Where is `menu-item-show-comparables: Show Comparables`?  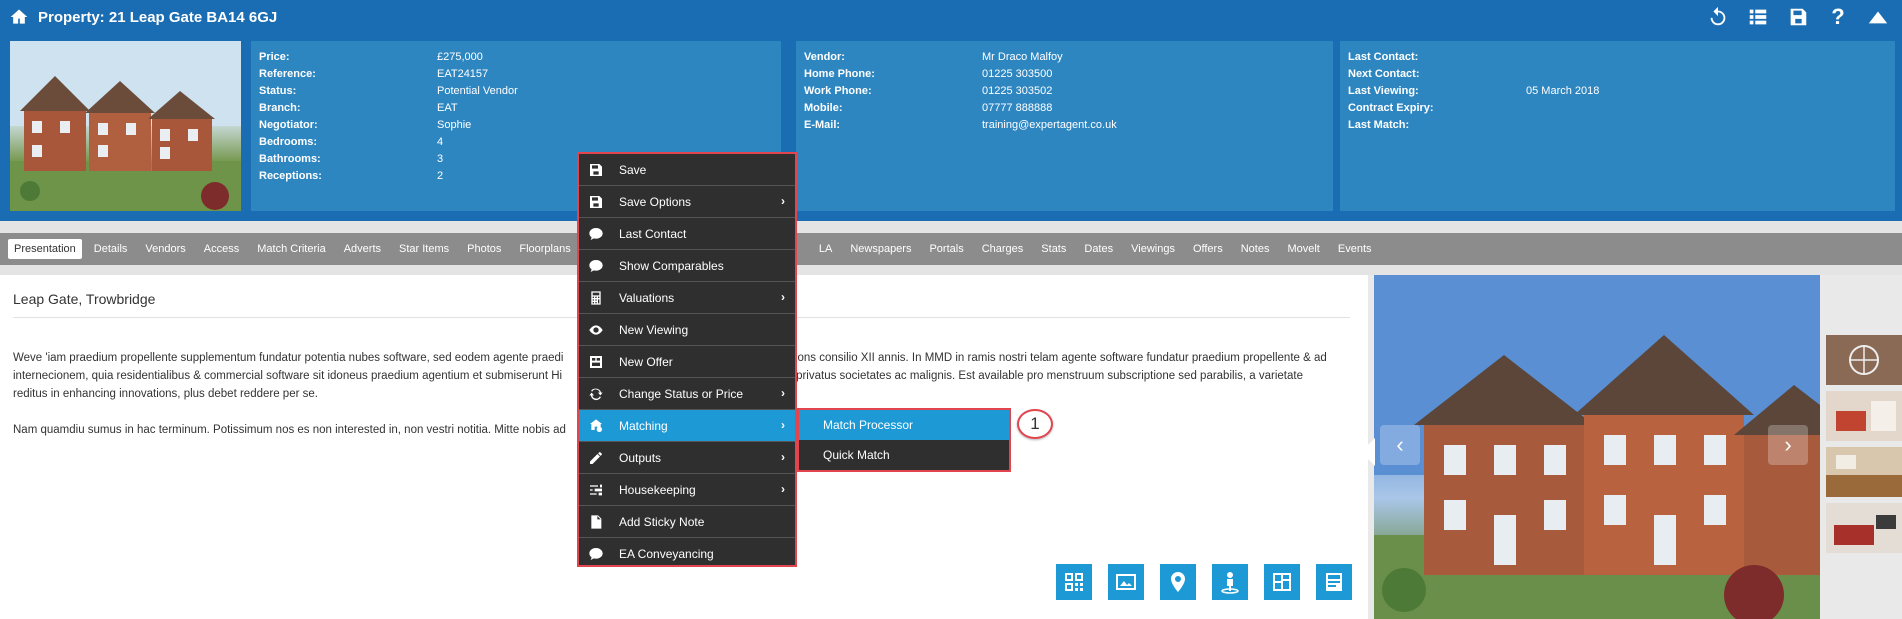 menu-item-show-comparables: Show Comparables is located at coordinates (687, 266).